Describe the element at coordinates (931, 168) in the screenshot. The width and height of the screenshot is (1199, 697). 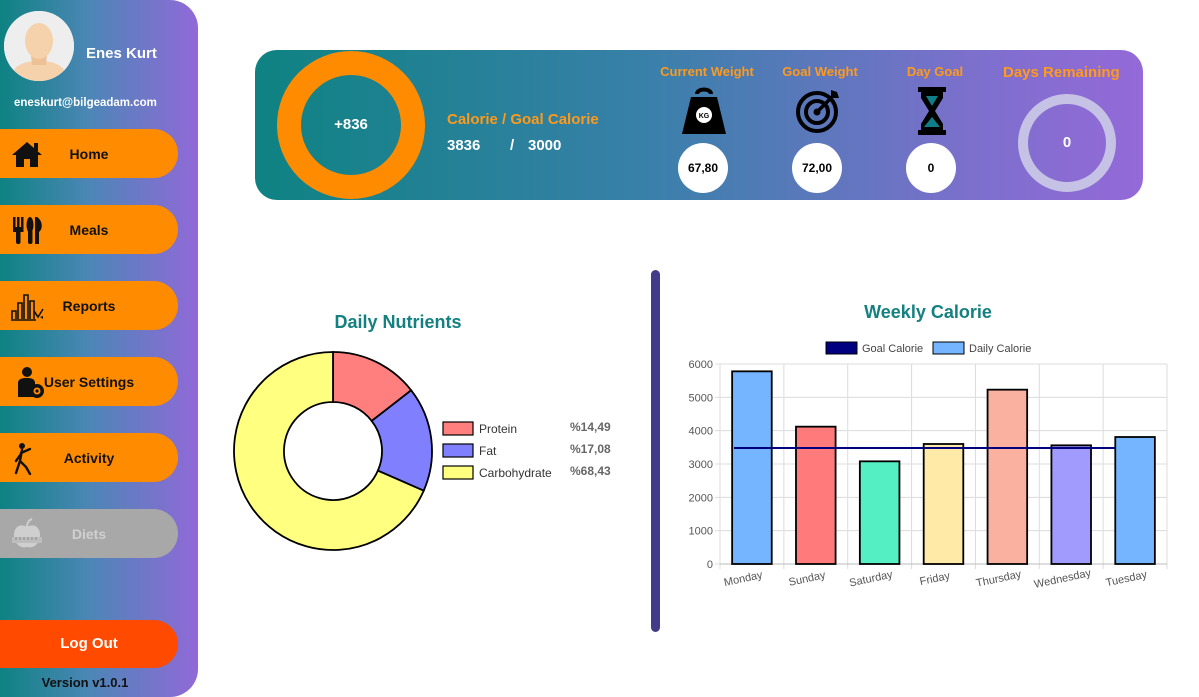
I see `day-goal-value: 0` at that location.